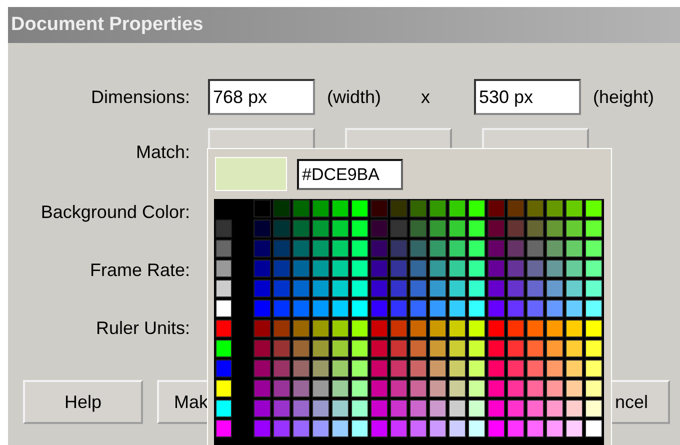  What do you see at coordinates (162, 152) in the screenshot?
I see `field-label: Match:` at bounding box center [162, 152].